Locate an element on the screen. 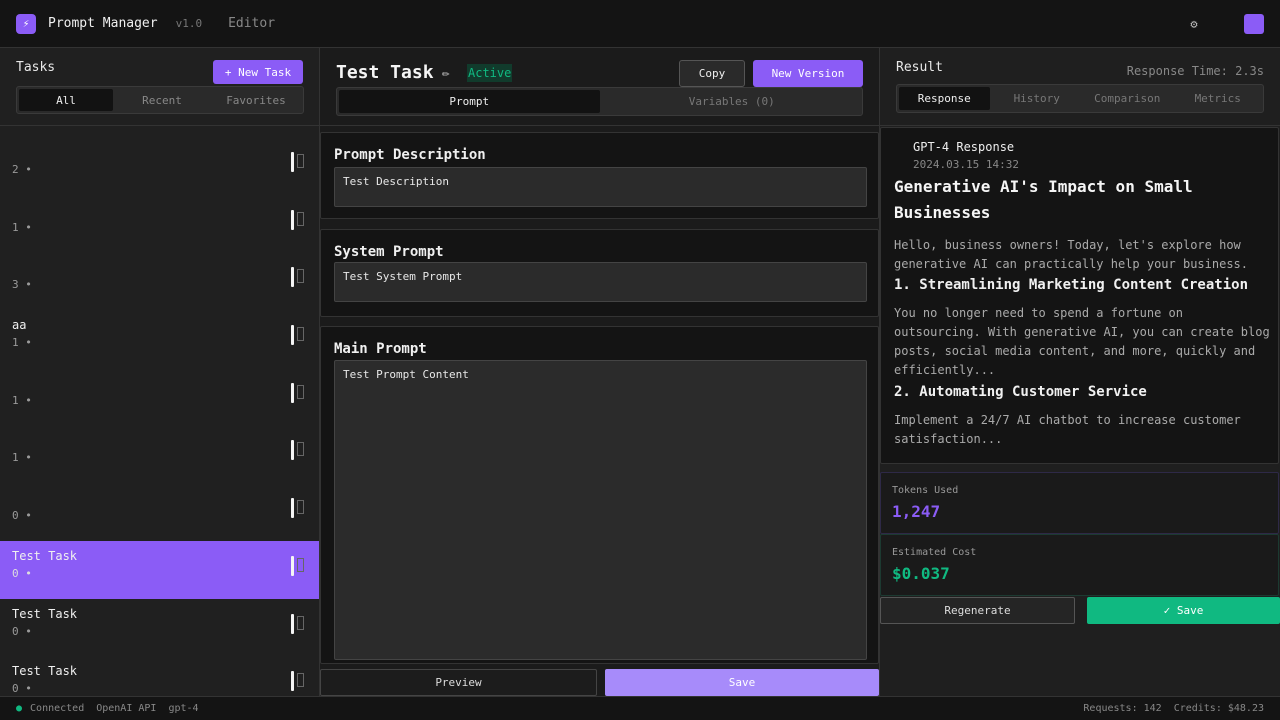 The height and width of the screenshot is (720, 1280). save-result-button: ✓ Save is located at coordinates (1183, 610).